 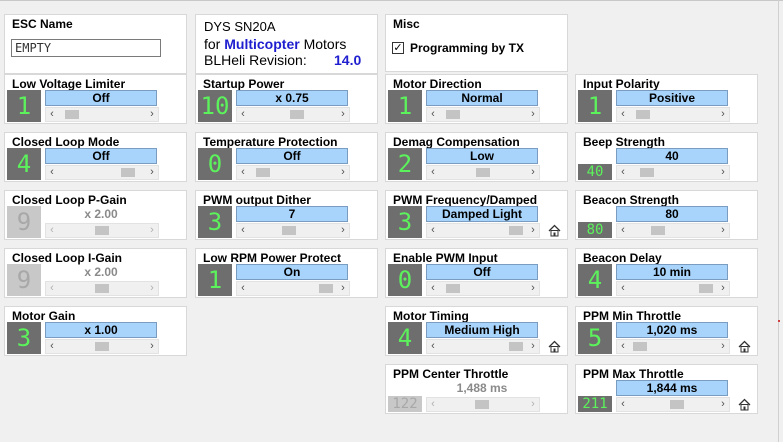 I want to click on low-voltage-limiter-slider-left-icon: ‹, so click(x=52, y=114).